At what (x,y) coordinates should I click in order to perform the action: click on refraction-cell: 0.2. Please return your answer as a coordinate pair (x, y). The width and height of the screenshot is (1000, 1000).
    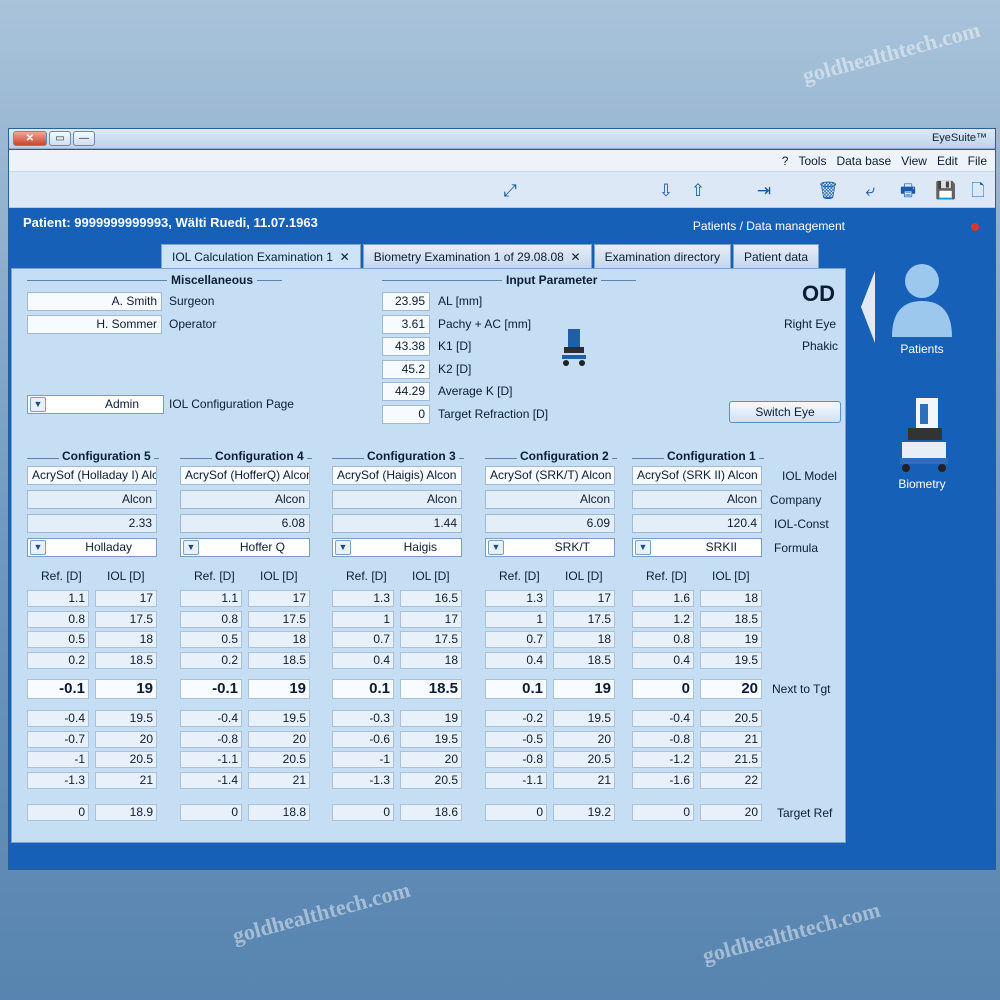
    Looking at the image, I should click on (58, 660).